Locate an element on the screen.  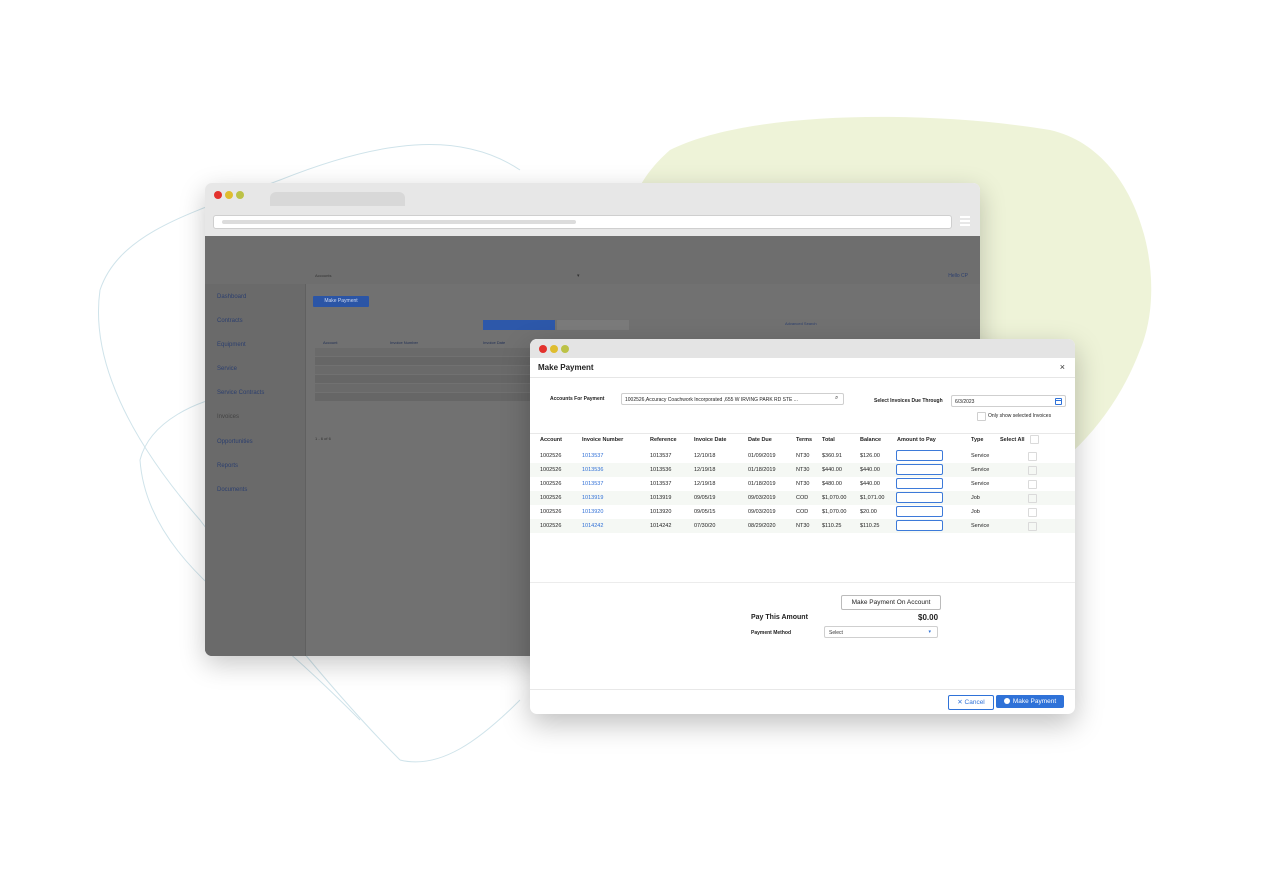
reference-cell: 1014242 is located at coordinates (661, 526).